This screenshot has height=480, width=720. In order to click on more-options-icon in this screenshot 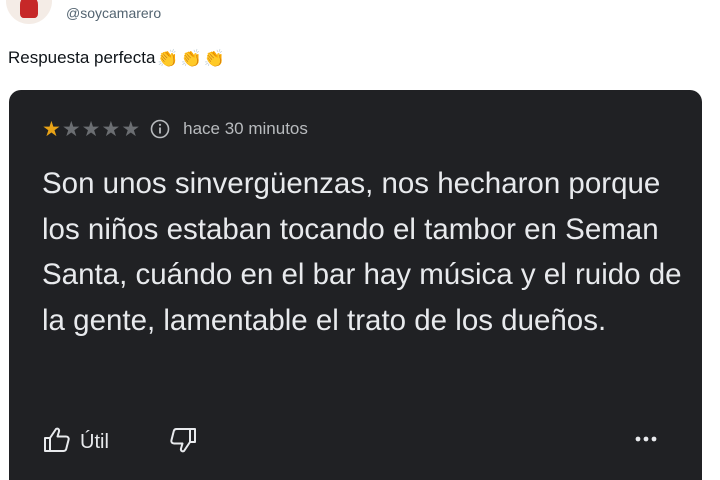, I will do `click(646, 438)`.